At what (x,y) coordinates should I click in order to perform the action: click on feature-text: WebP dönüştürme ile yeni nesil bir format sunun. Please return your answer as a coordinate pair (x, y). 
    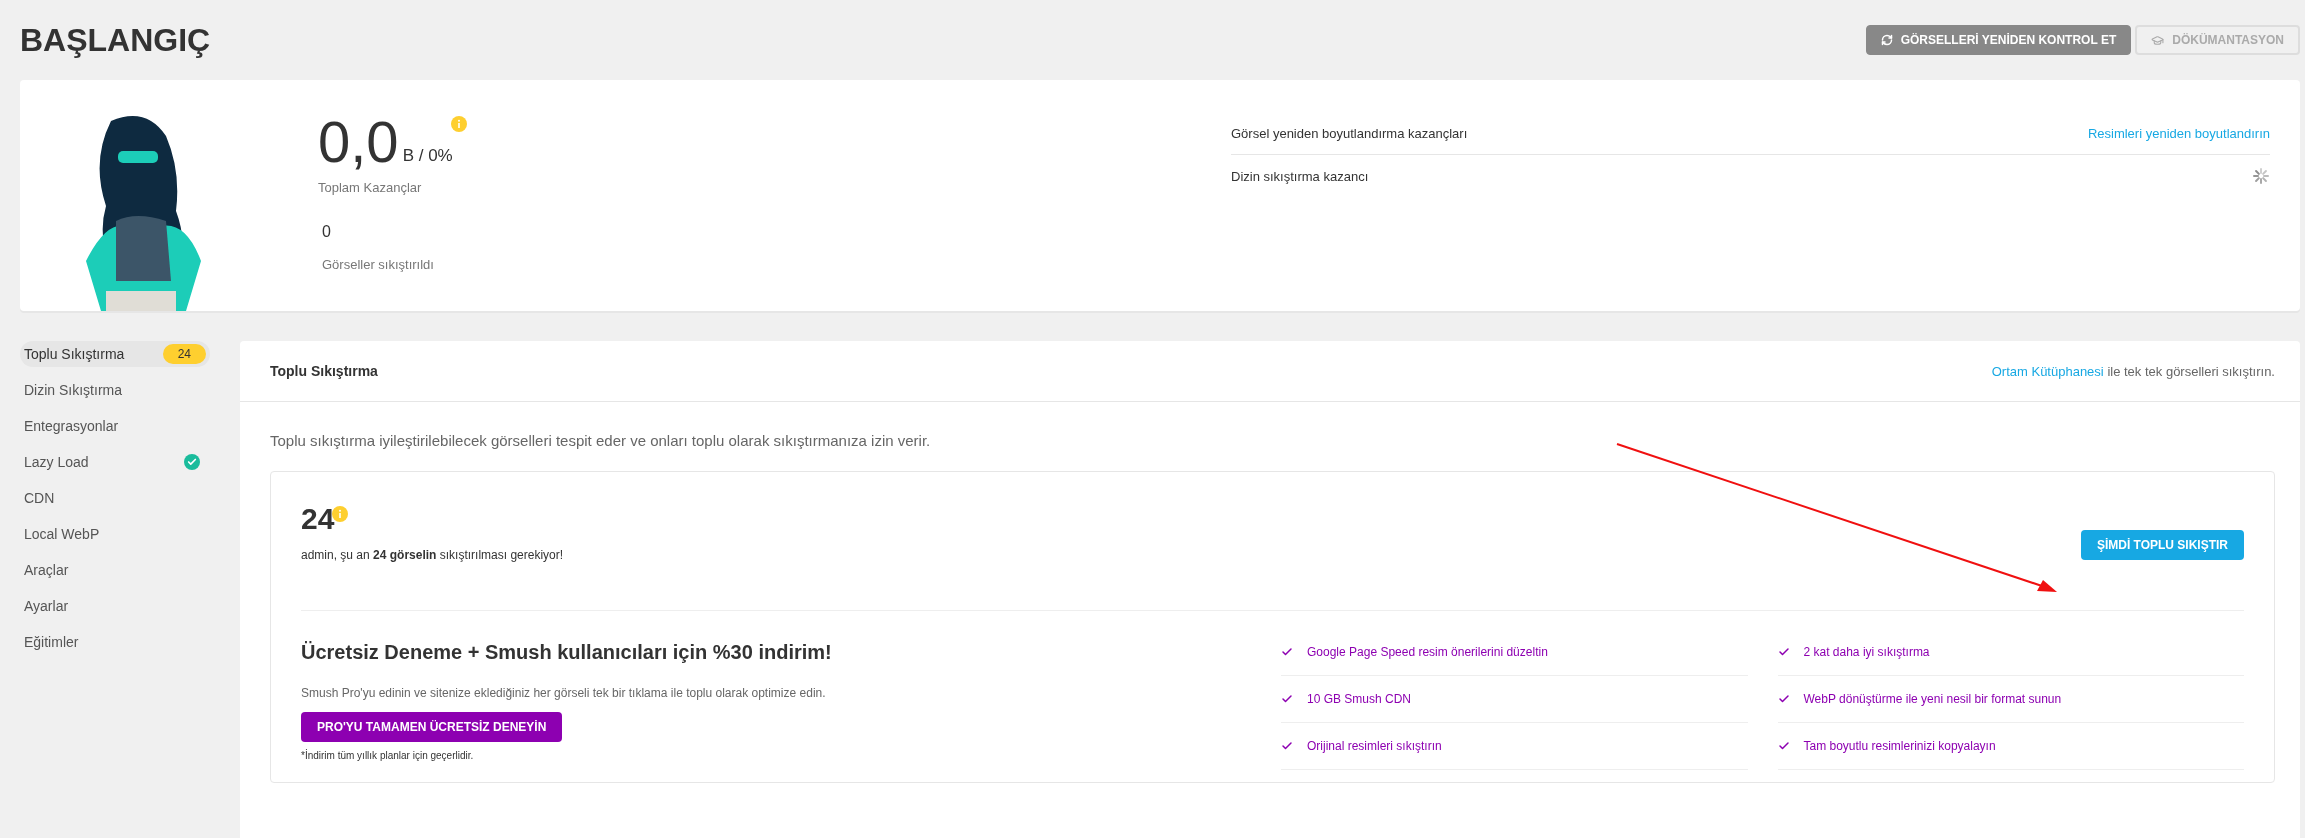
    Looking at the image, I should click on (1932, 699).